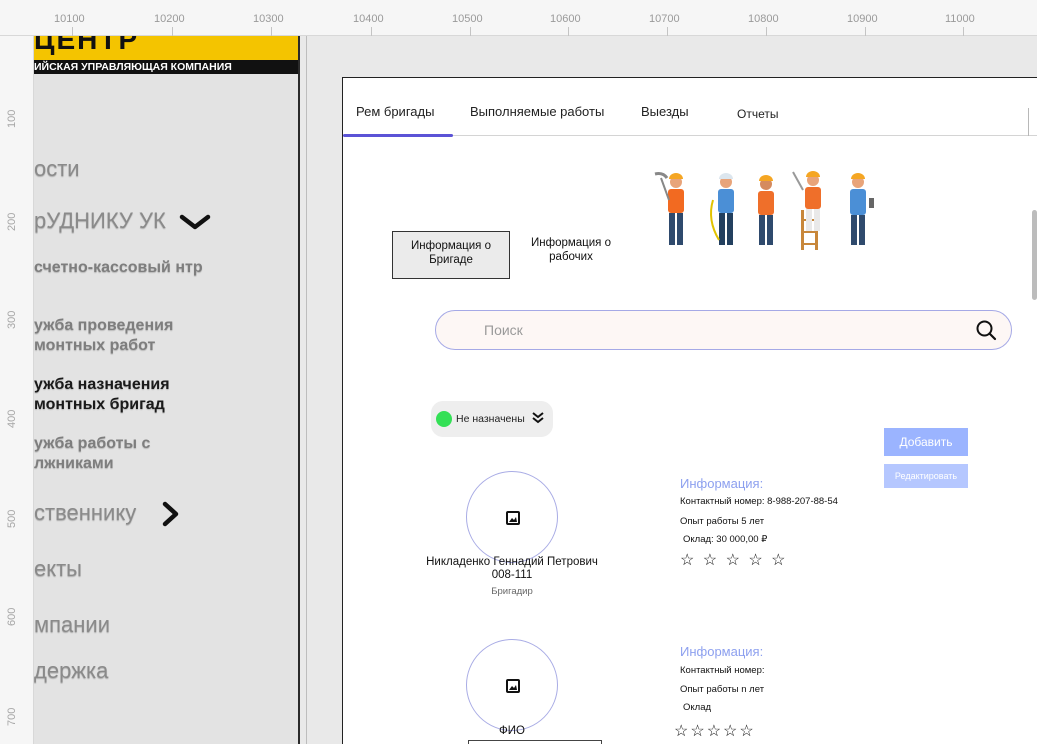 The image size is (1037, 744). Describe the element at coordinates (17, 390) in the screenshot. I see `ruler-left: 100 200 300 400 500 600 700` at that location.